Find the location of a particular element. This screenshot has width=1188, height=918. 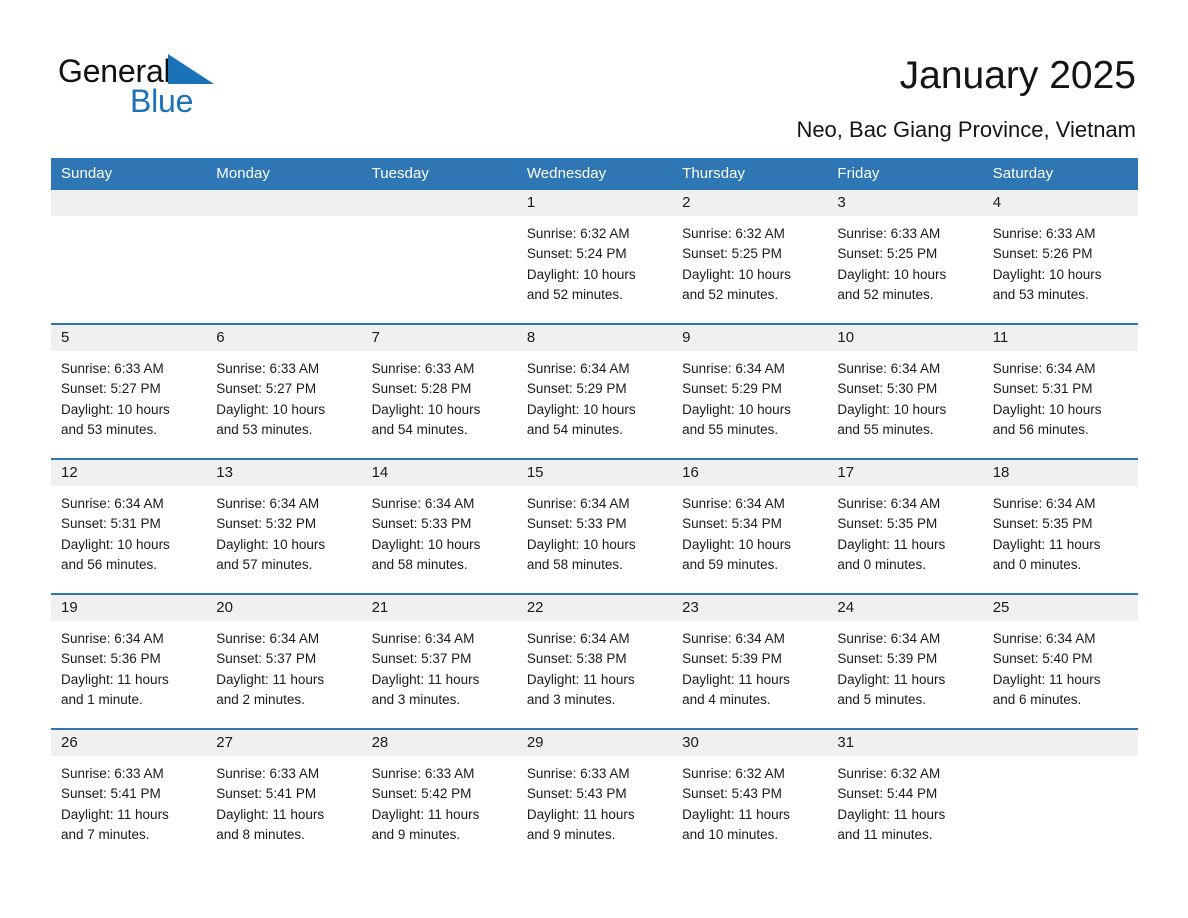

sunset-time: Sunset: 5:41 PM is located at coordinates (111, 794).